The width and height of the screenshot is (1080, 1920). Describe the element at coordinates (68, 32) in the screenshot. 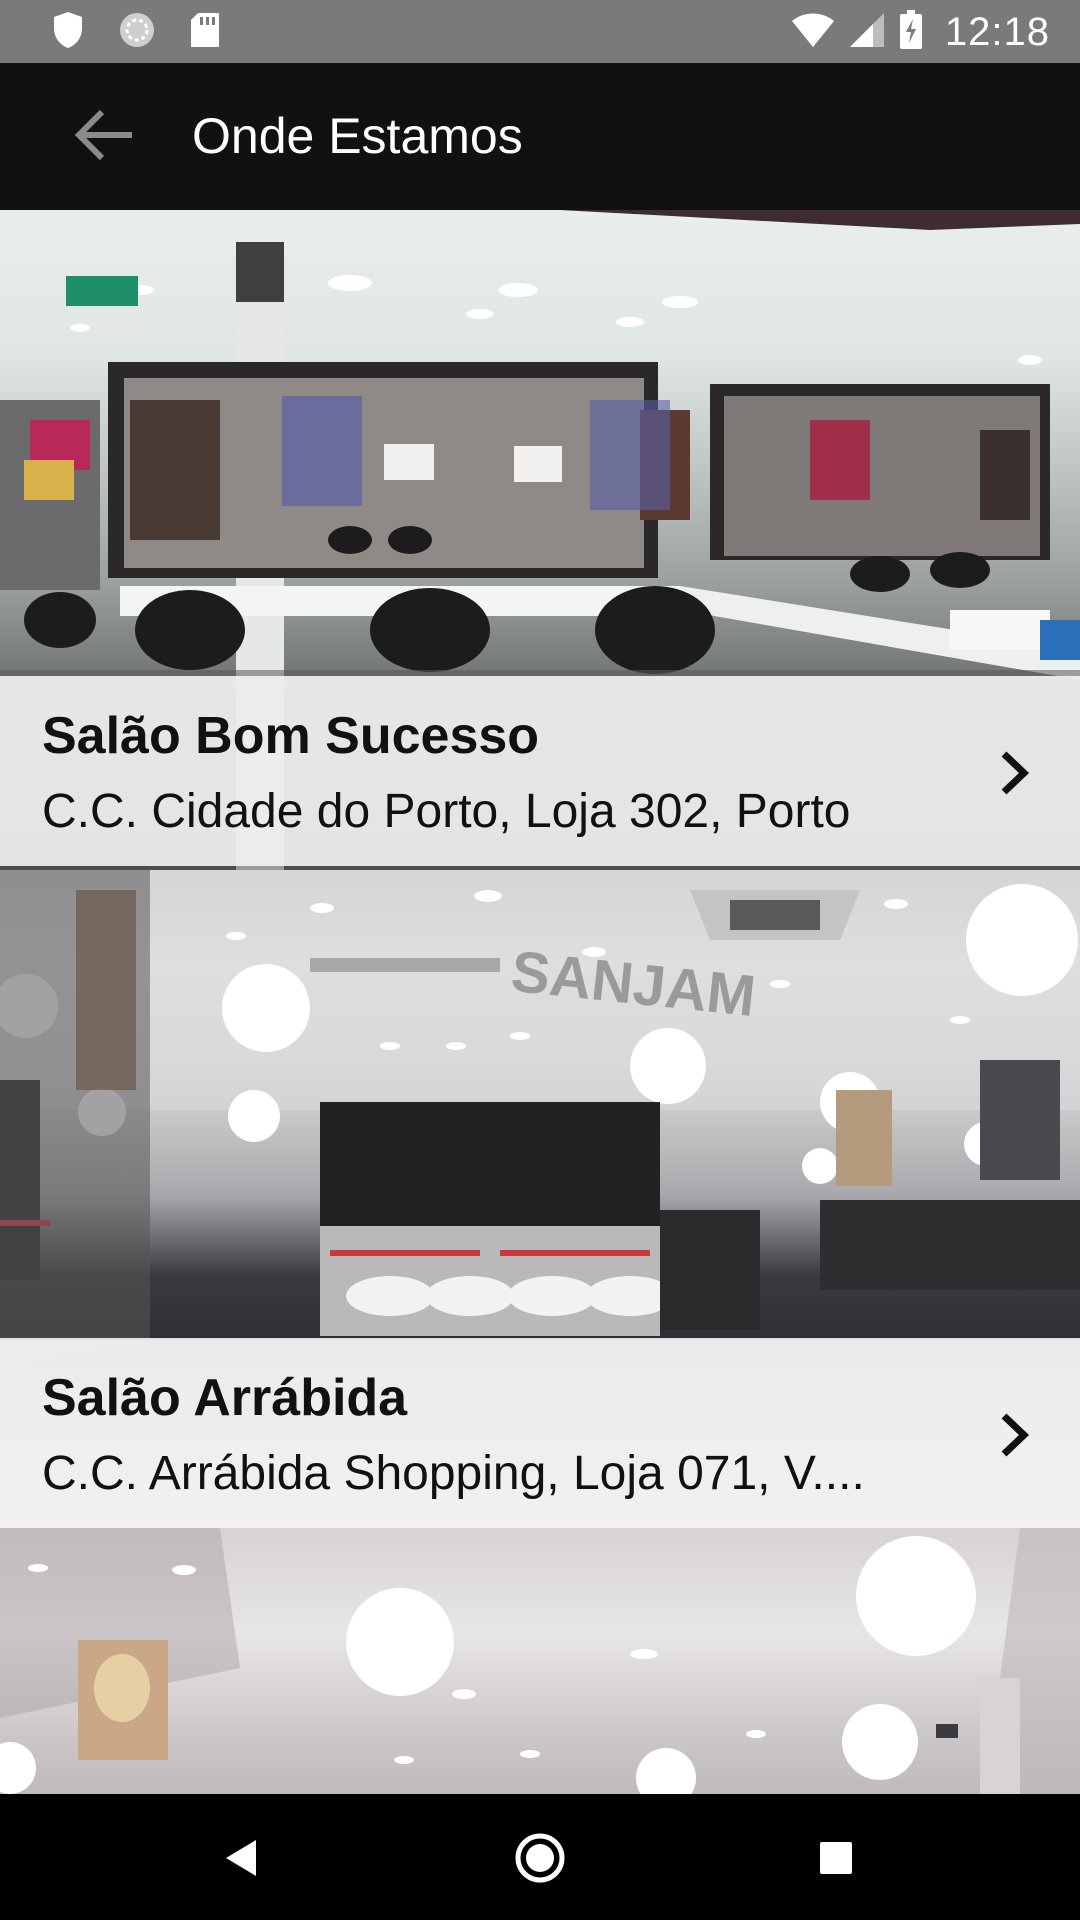

I see `shield-icon` at that location.